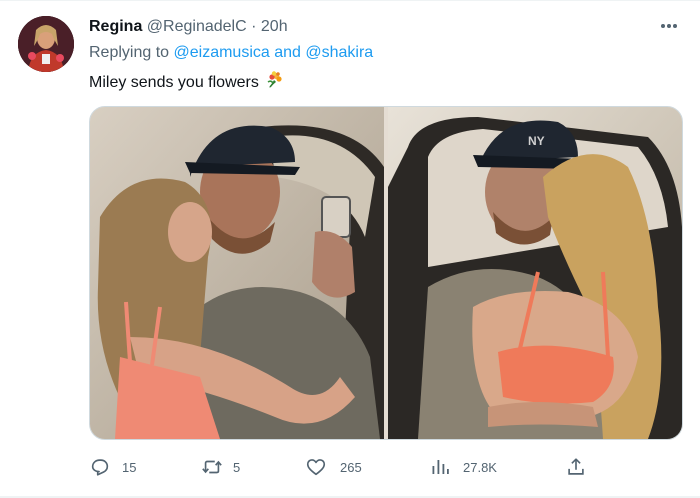 The image size is (700, 498). What do you see at coordinates (129, 467) in the screenshot?
I see `reply-count: 15` at bounding box center [129, 467].